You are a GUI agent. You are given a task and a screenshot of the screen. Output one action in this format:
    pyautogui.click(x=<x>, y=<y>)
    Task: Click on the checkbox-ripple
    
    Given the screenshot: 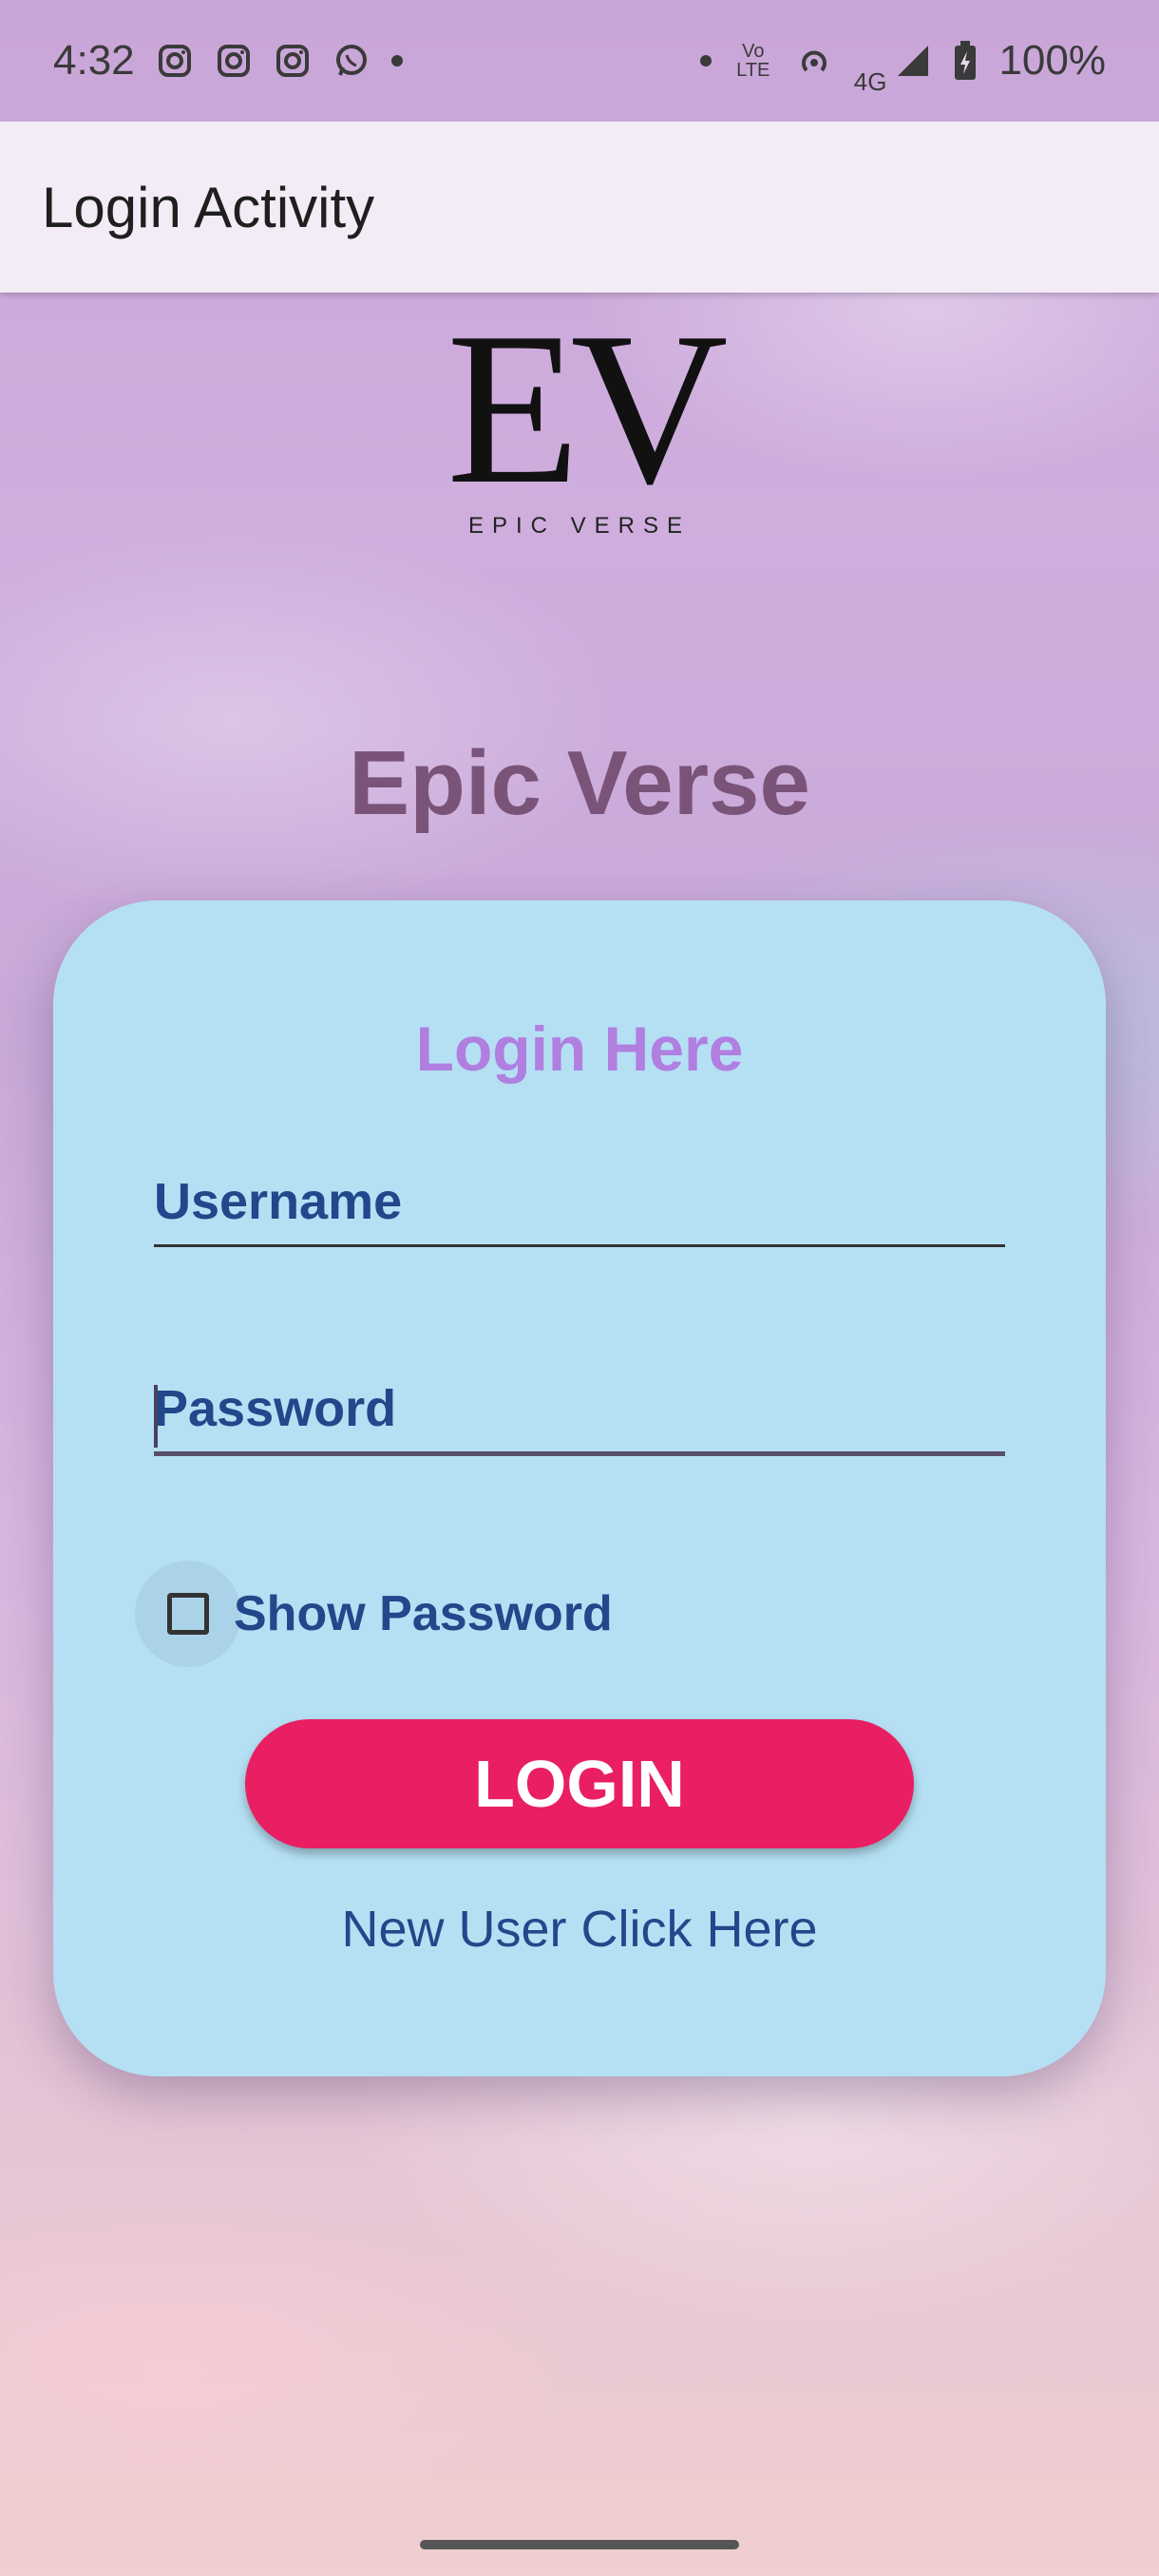 What is the action you would take?
    pyautogui.click(x=188, y=1614)
    